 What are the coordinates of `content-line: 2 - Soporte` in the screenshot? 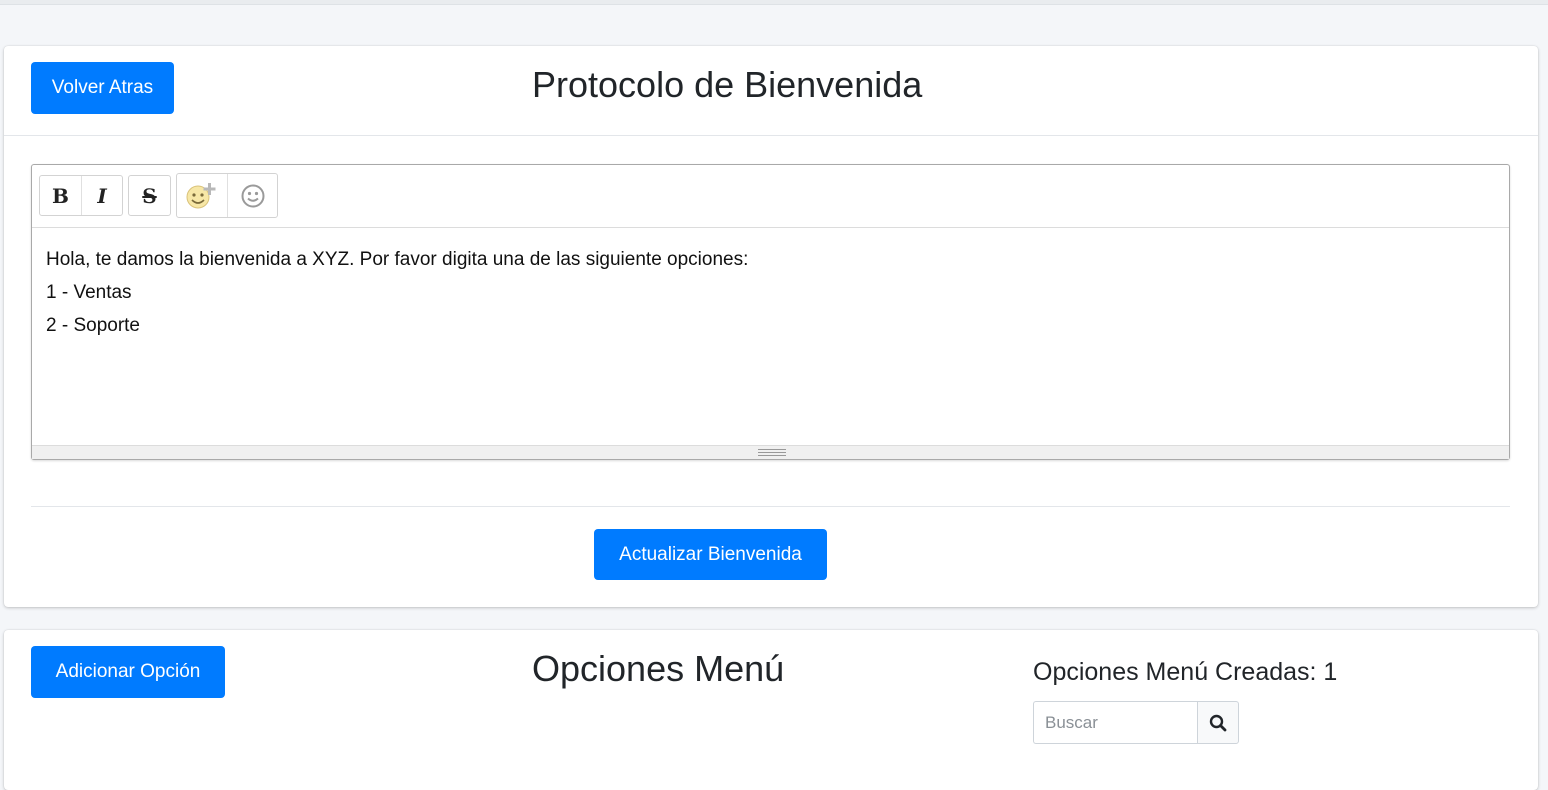 It's located at (93, 325).